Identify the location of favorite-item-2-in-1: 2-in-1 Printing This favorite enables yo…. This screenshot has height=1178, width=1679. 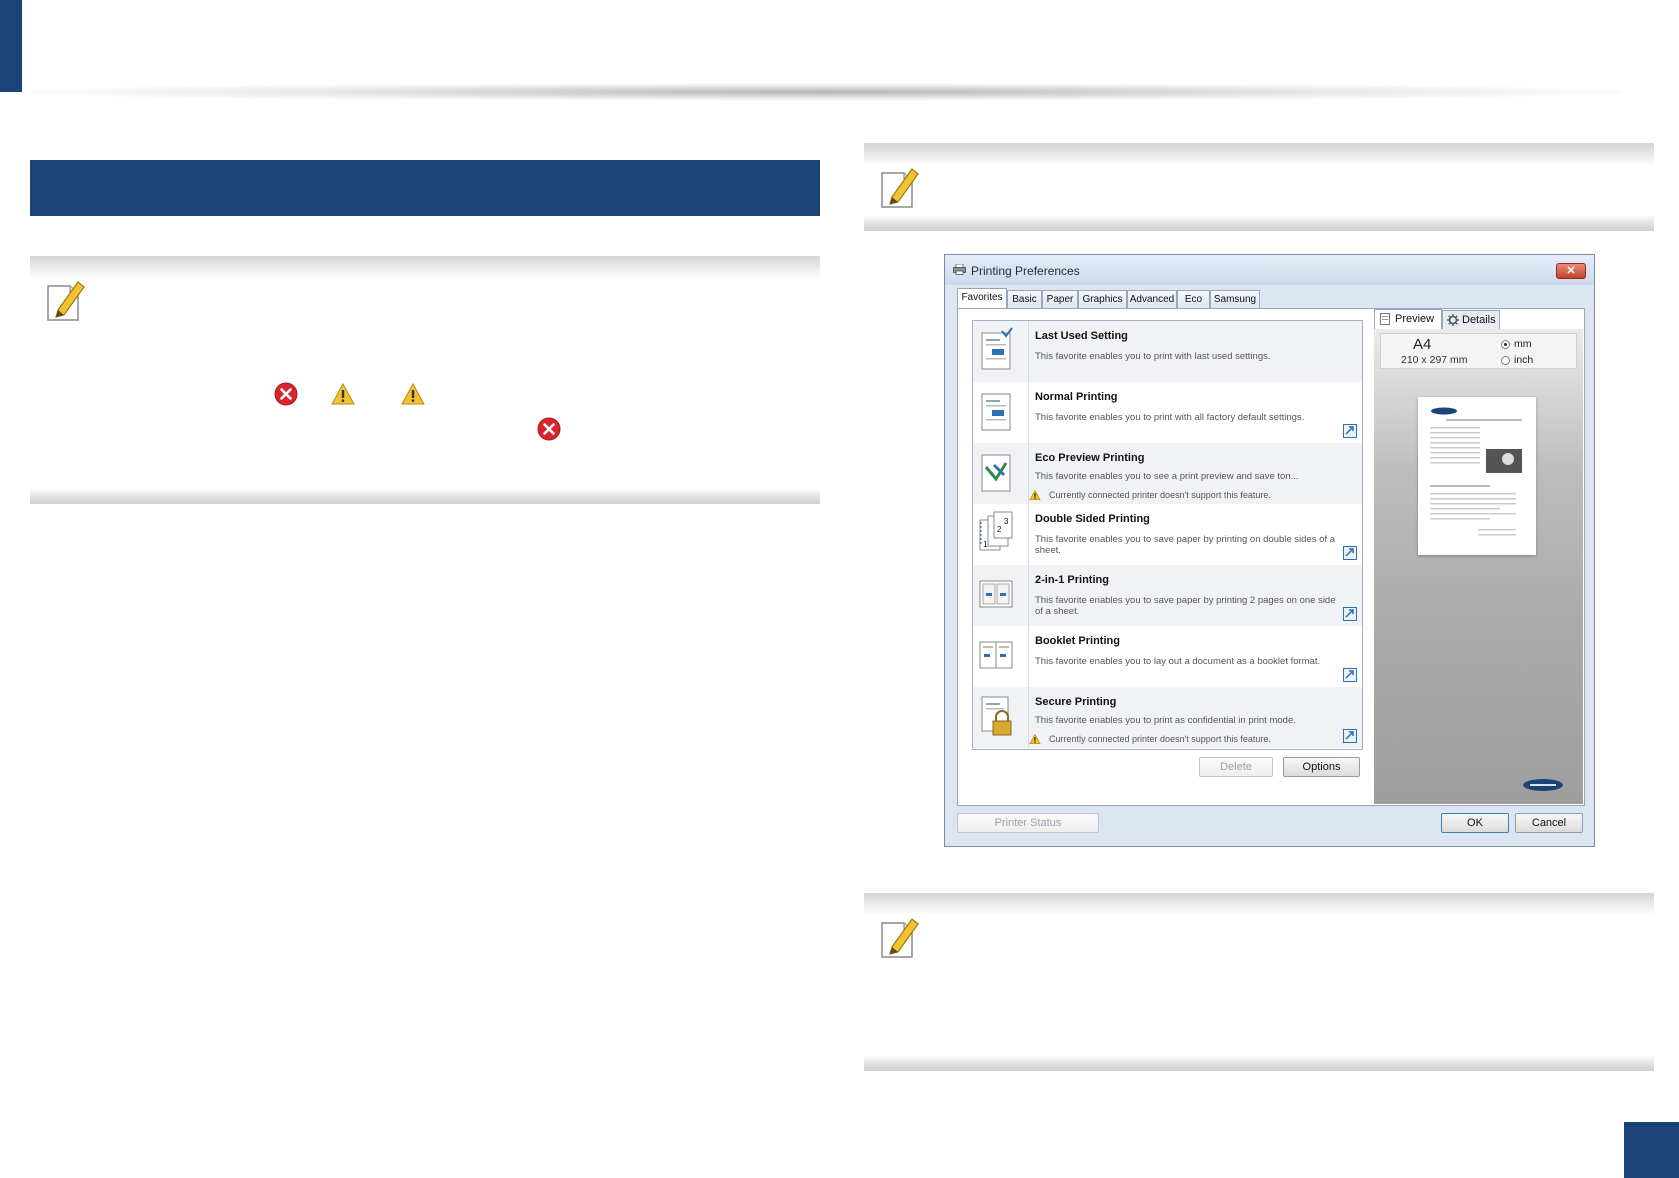
(1167, 595).